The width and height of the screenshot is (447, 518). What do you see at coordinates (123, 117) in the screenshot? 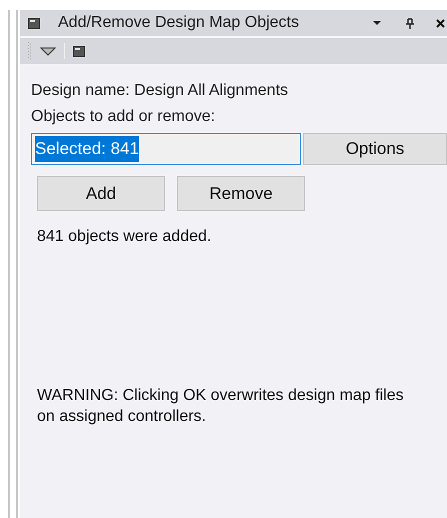
I see `objects-label: Objects to add or remove:` at bounding box center [123, 117].